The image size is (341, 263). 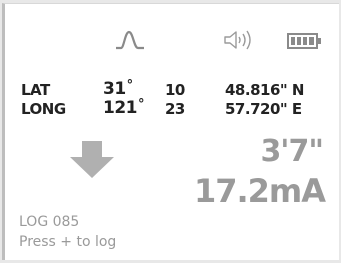 I want to click on longitude-degrees-value: 121, so click(x=120, y=108).